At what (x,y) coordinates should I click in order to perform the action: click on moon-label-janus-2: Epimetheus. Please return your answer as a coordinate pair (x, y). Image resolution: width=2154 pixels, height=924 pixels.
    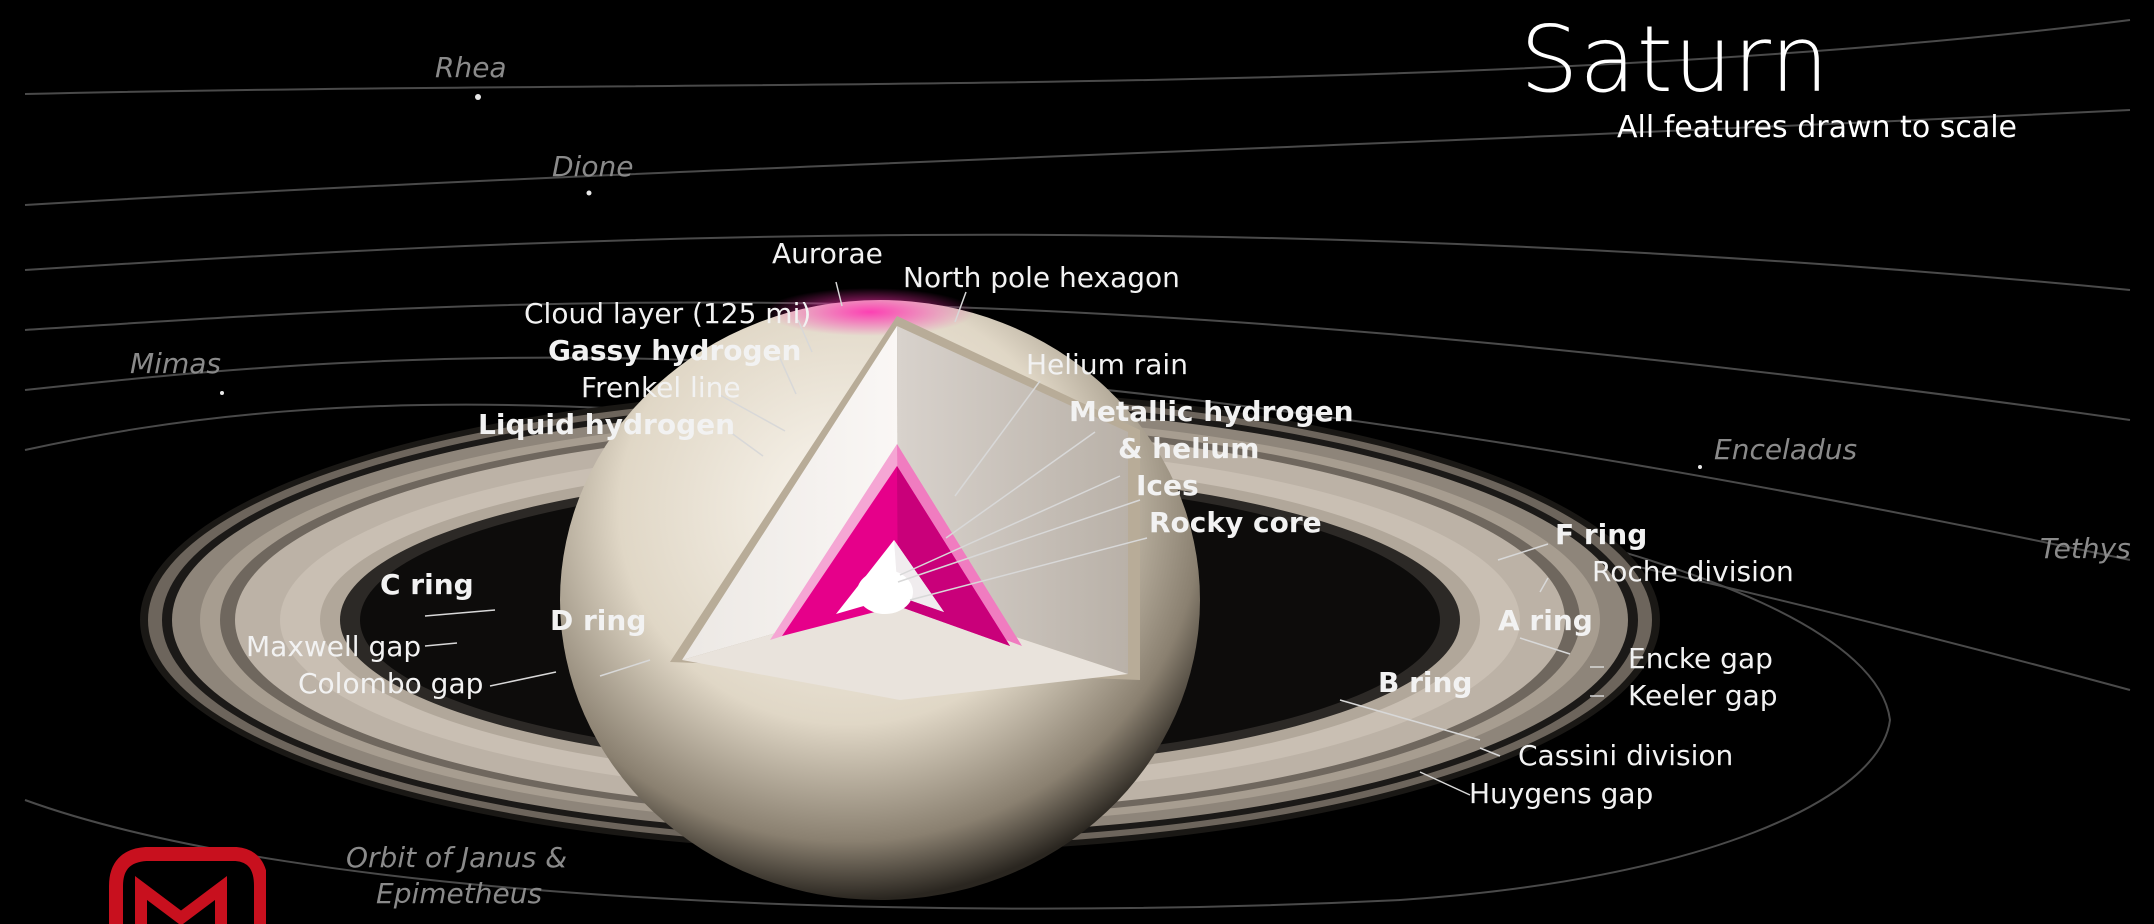
    Looking at the image, I should click on (459, 893).